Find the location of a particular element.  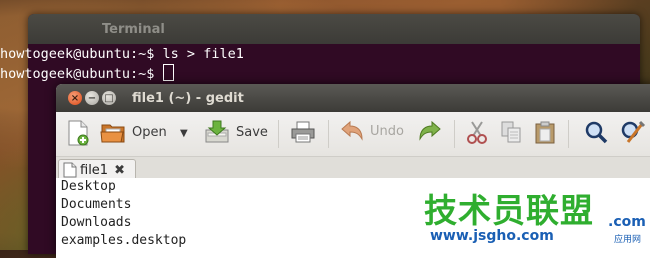

minimize-icon: − is located at coordinates (92, 98).